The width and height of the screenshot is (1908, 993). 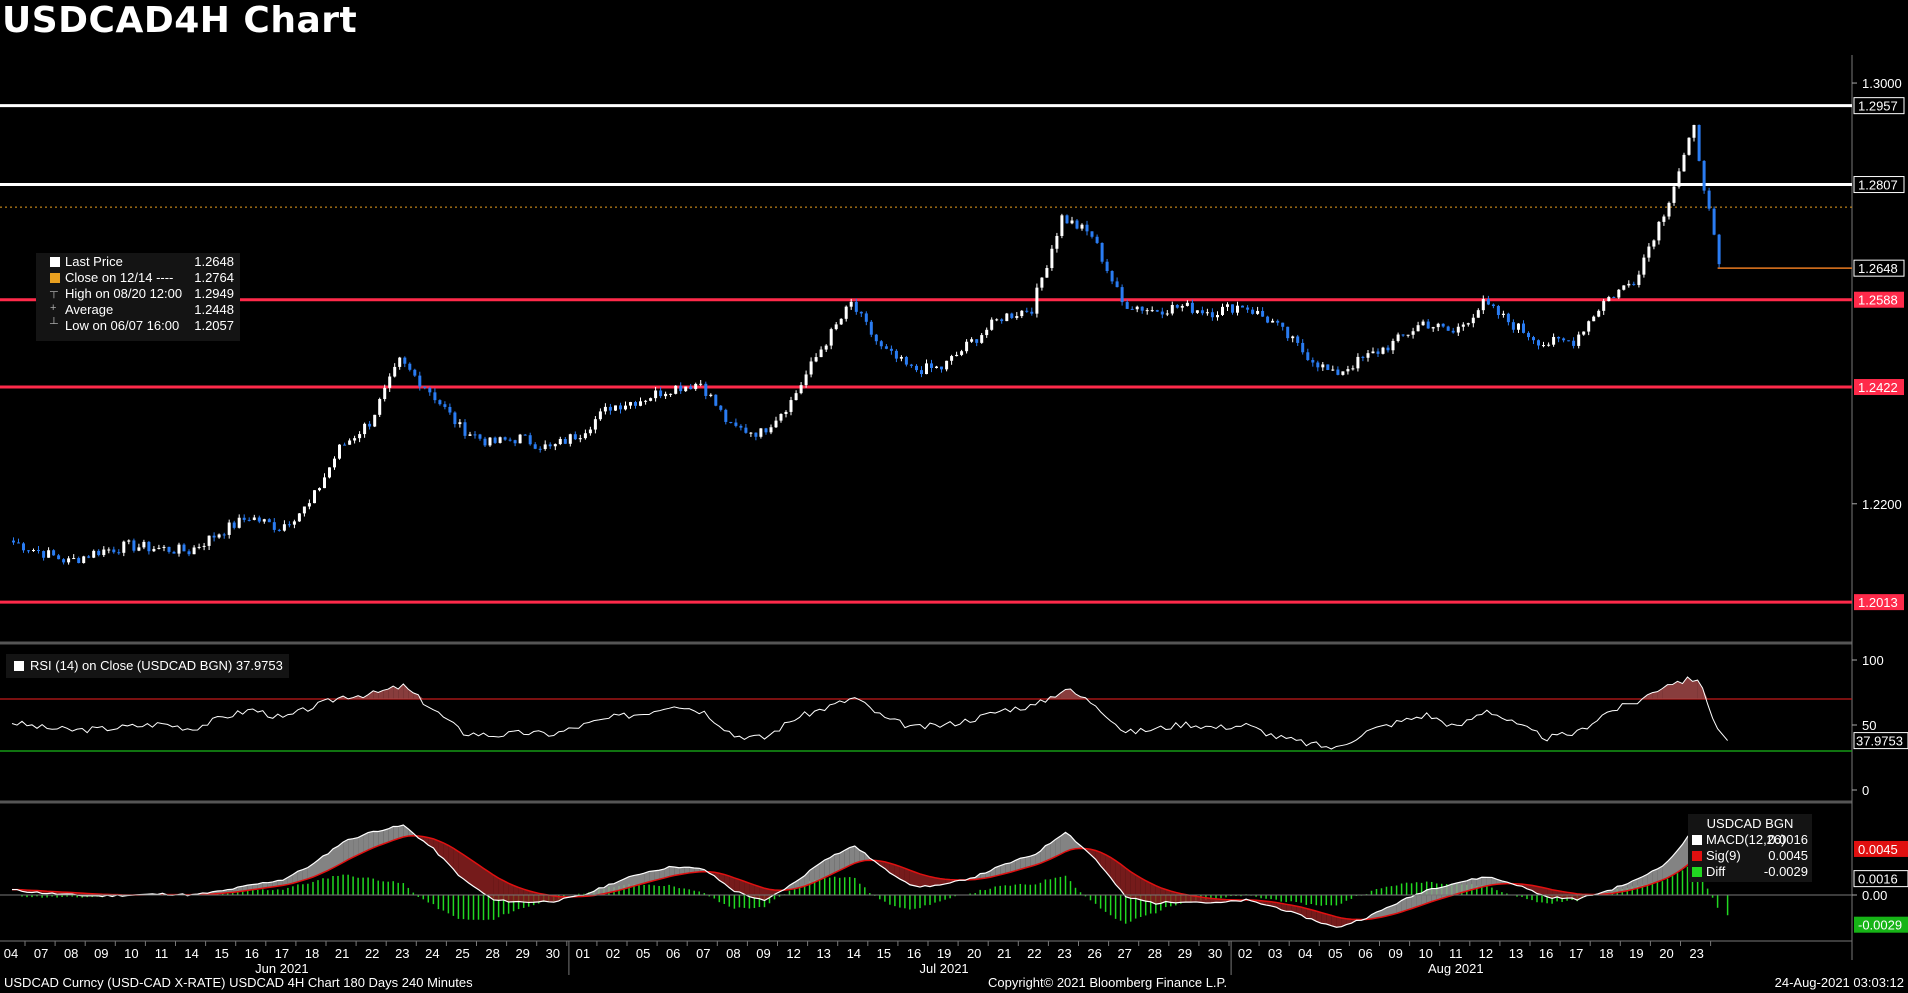 I want to click on macd-legend-row-diff: Diff -0.0029, so click(x=1750, y=872).